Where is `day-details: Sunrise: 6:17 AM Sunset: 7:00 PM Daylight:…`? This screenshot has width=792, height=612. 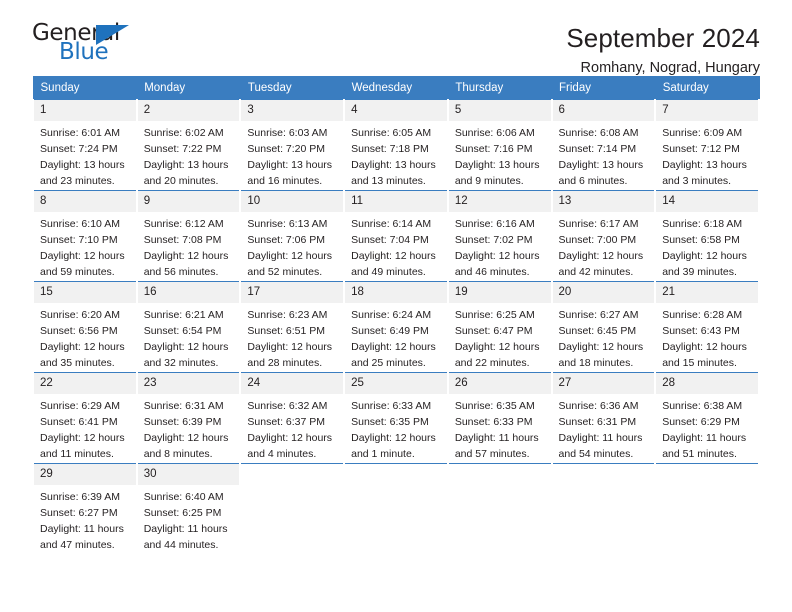 day-details: Sunrise: 6:17 AM Sunset: 7:00 PM Daylight:… is located at coordinates (604, 246).